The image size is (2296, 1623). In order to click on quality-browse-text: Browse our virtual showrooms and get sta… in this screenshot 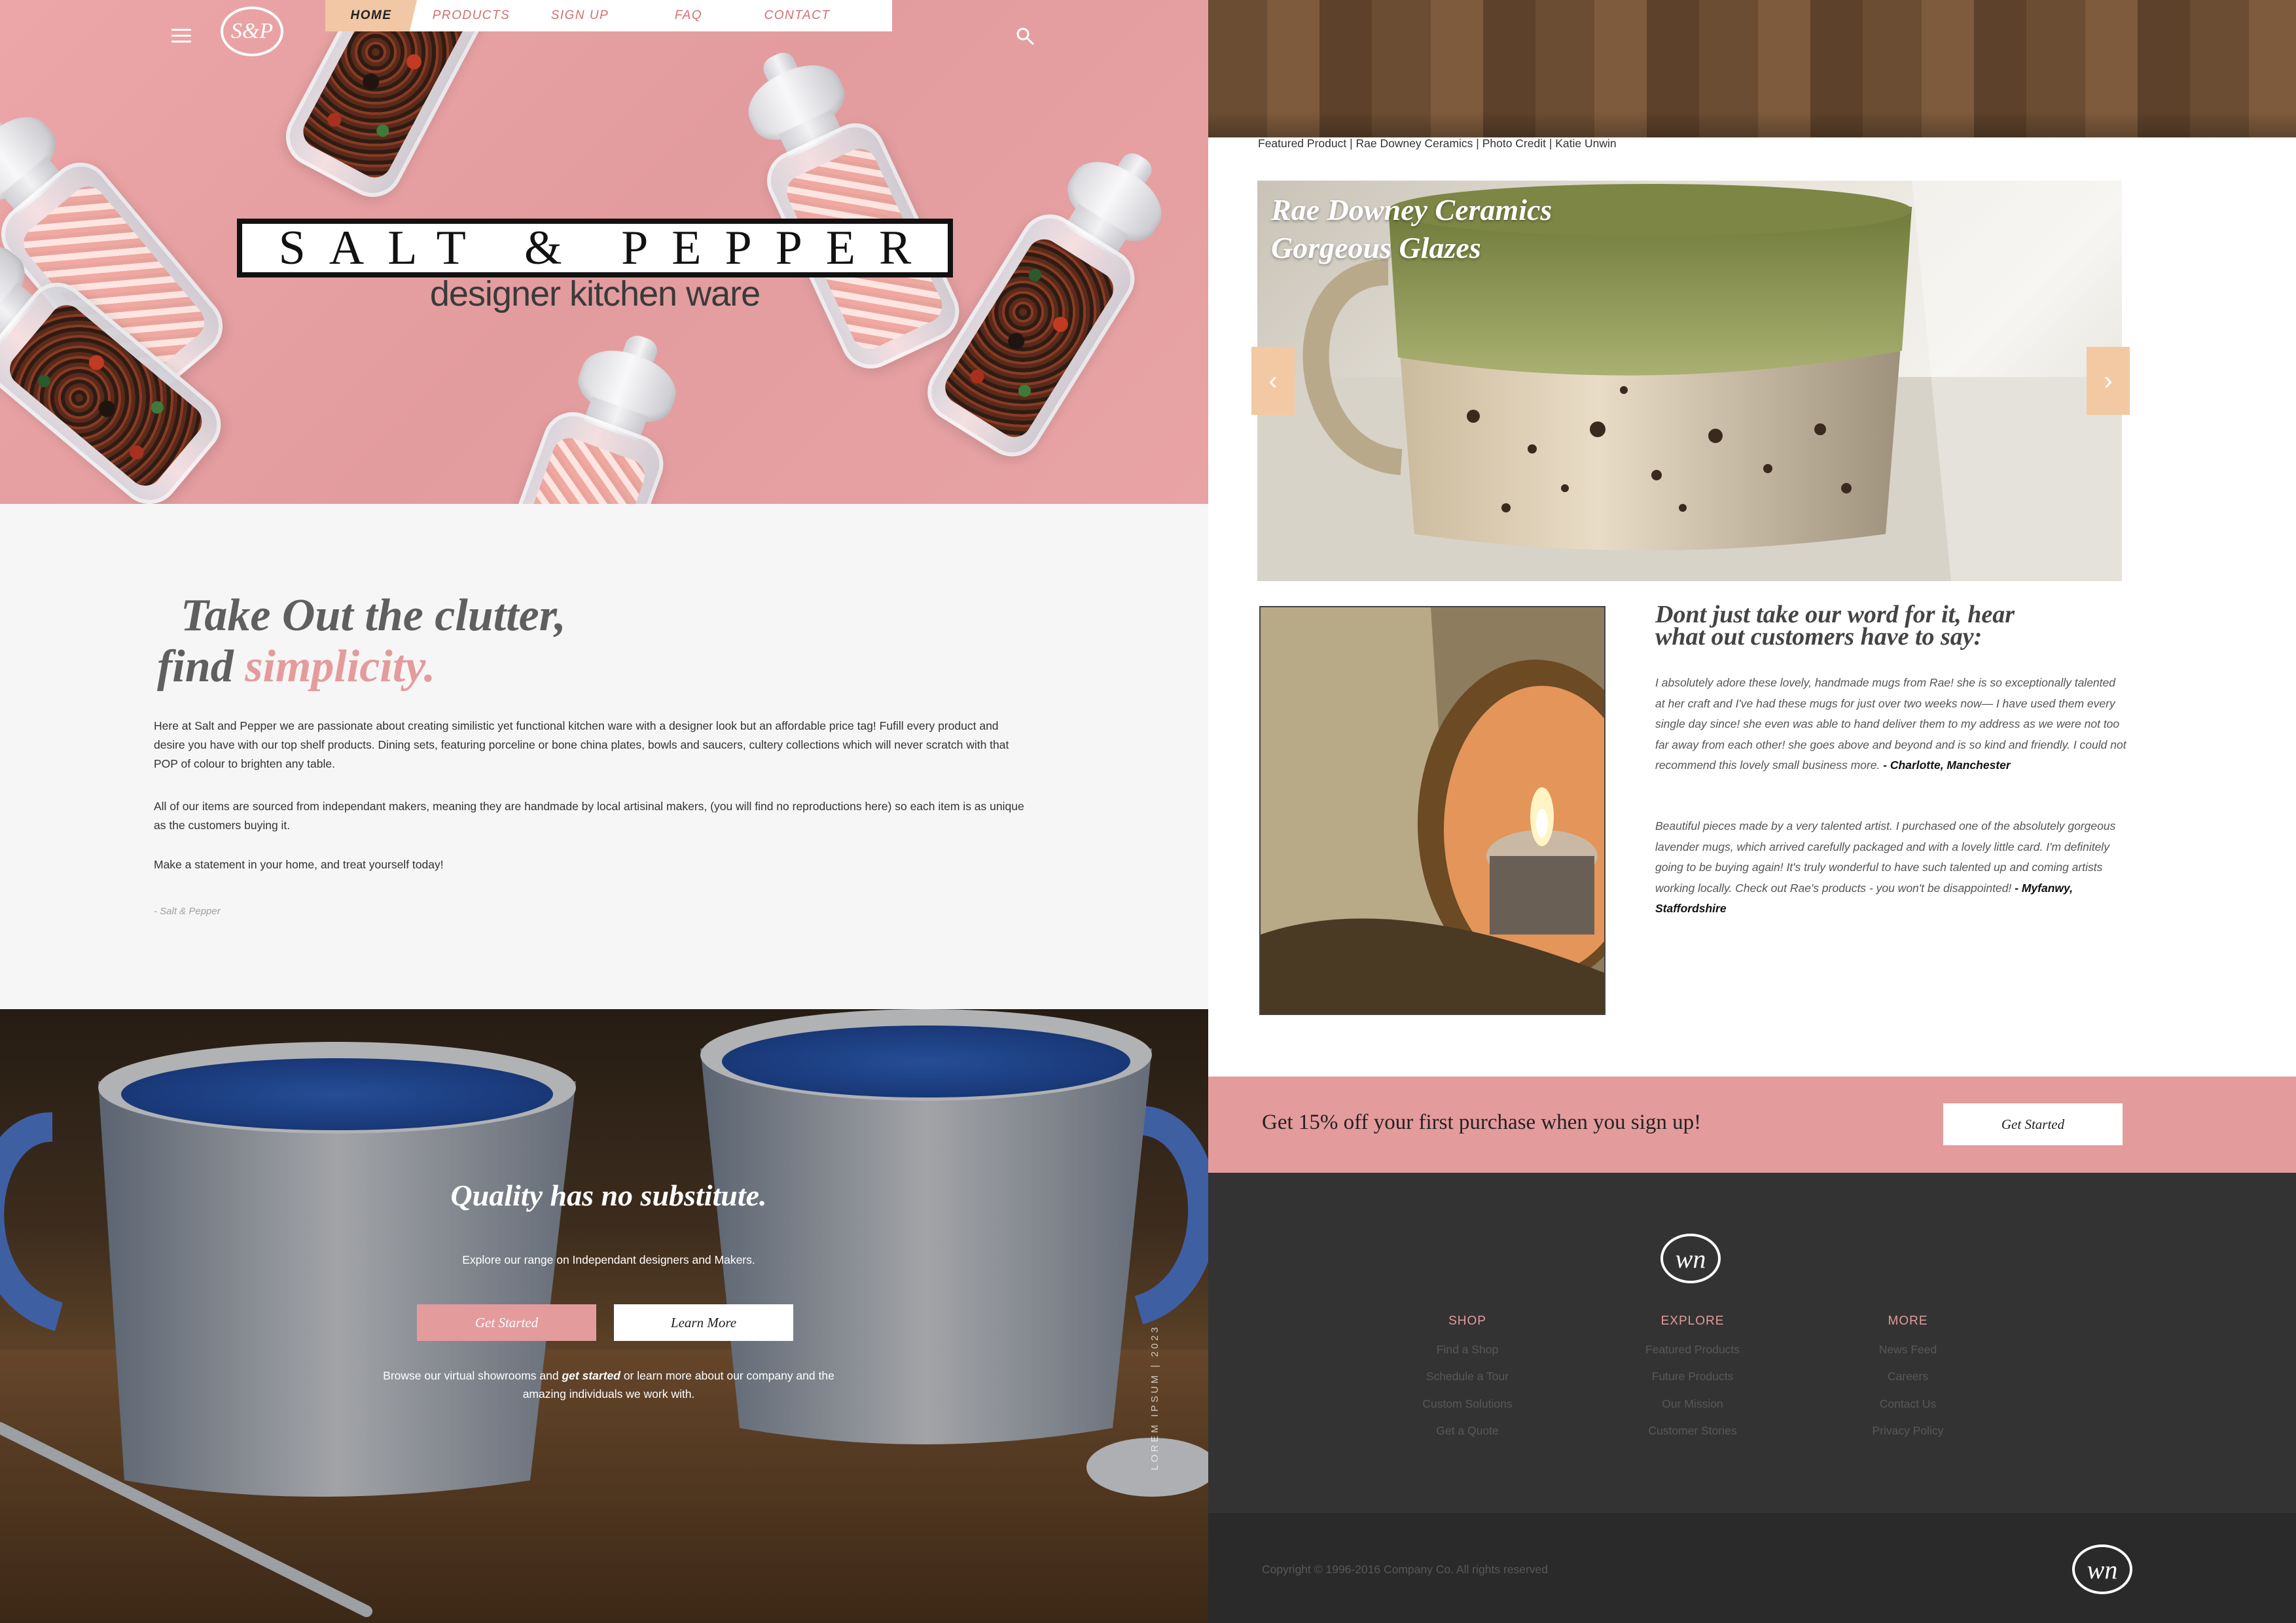, I will do `click(608, 1384)`.